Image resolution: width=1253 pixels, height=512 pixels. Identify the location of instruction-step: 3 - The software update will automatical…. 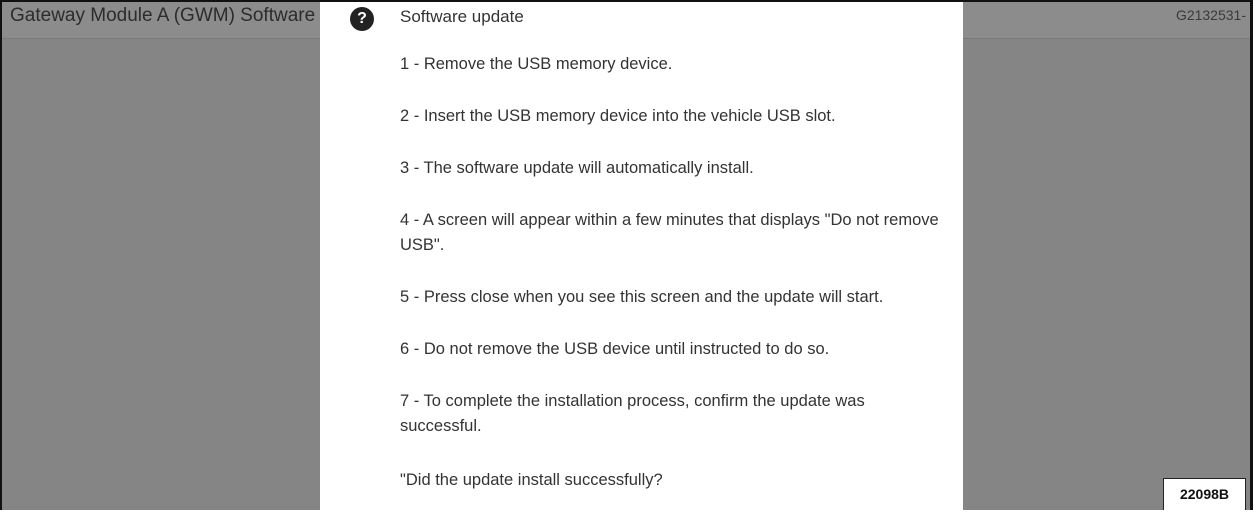
(577, 168).